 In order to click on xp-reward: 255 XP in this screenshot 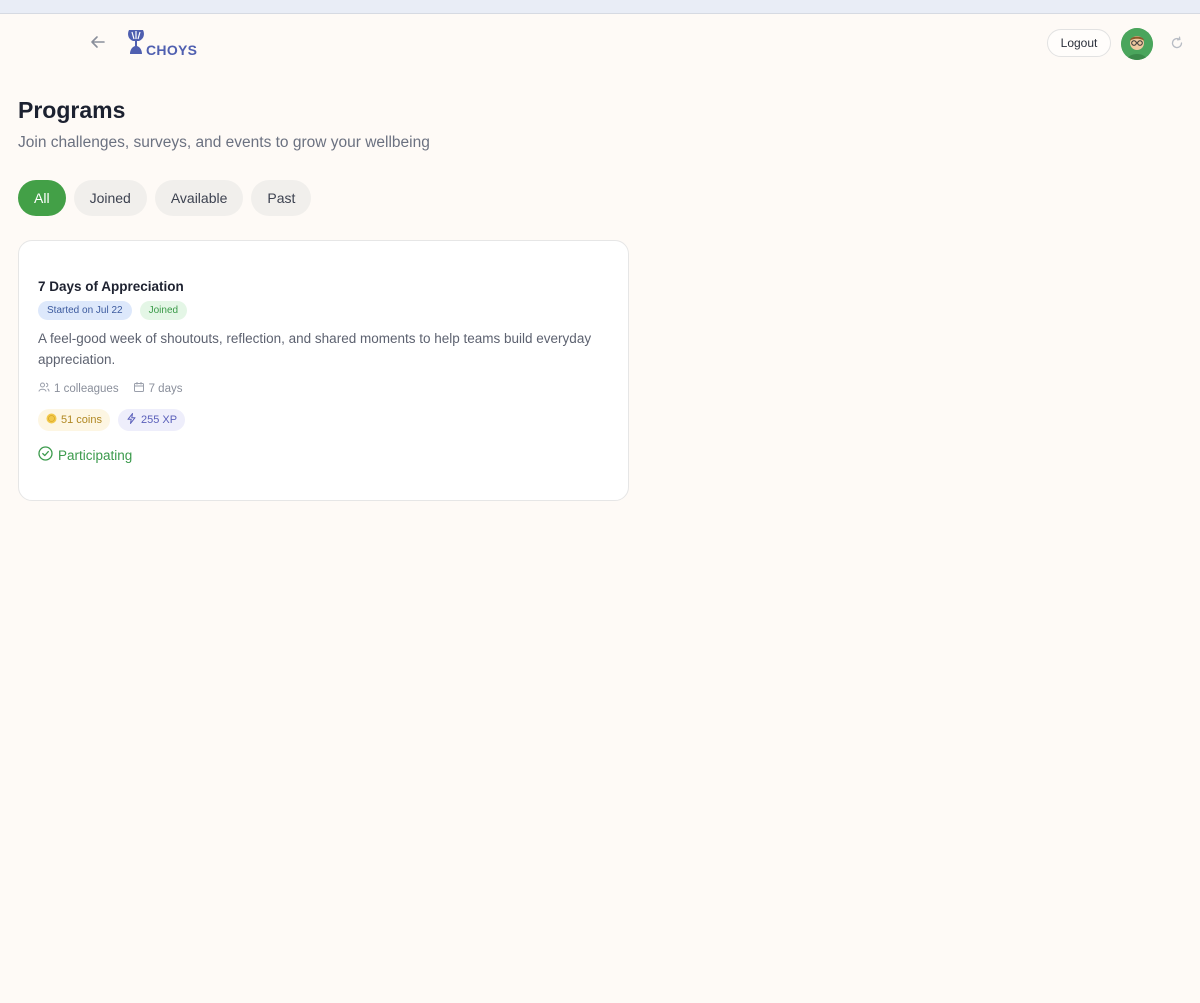, I will do `click(151, 420)`.